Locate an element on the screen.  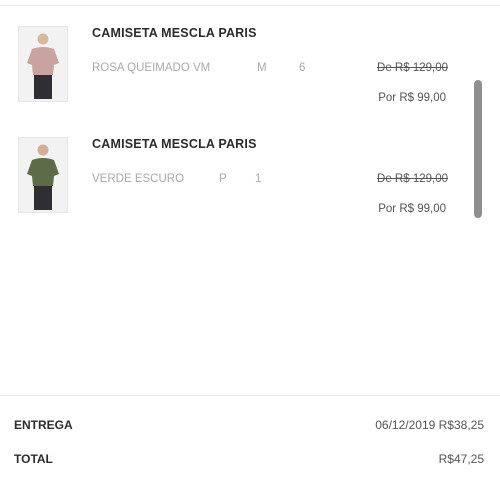
summary-divider is located at coordinates (250, 395).